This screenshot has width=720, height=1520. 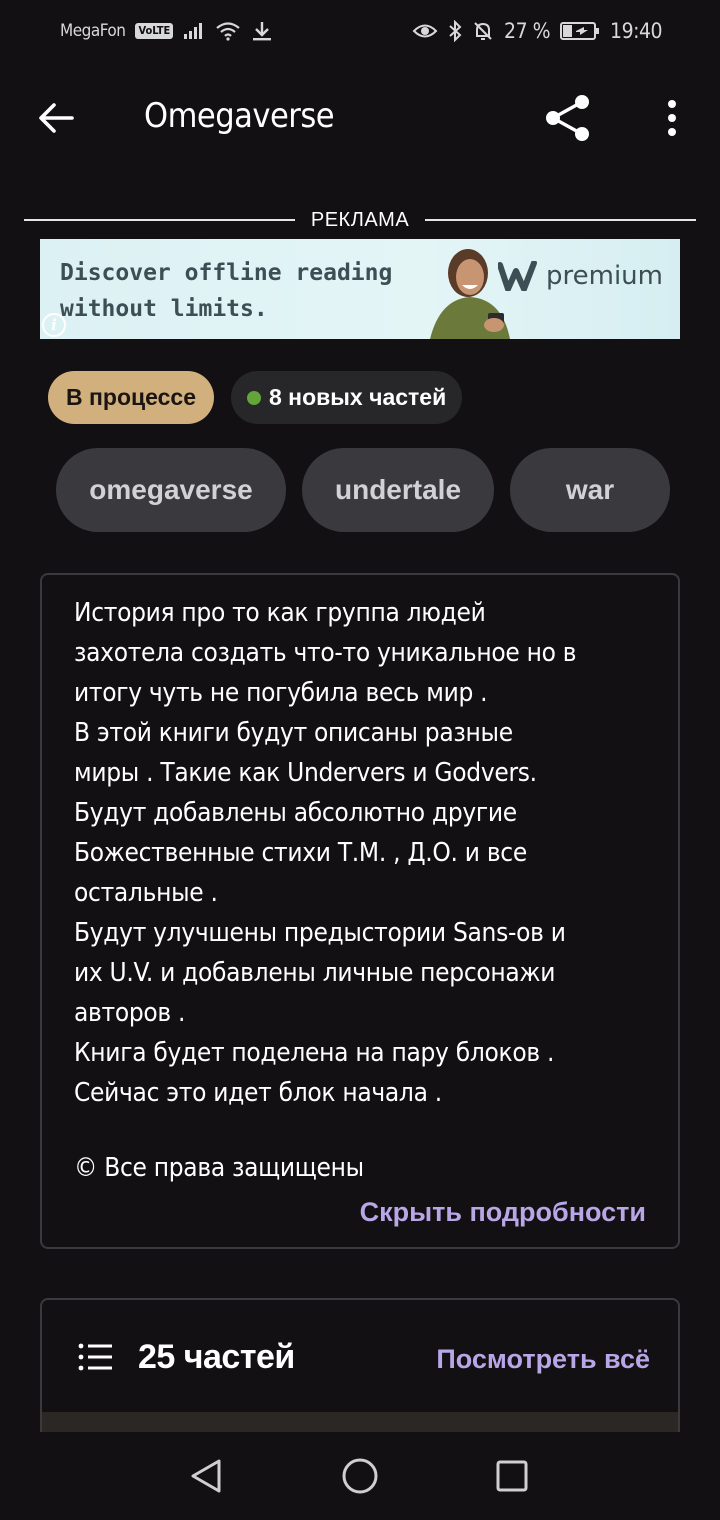 I want to click on nav-back-button, so click(x=206, y=1476).